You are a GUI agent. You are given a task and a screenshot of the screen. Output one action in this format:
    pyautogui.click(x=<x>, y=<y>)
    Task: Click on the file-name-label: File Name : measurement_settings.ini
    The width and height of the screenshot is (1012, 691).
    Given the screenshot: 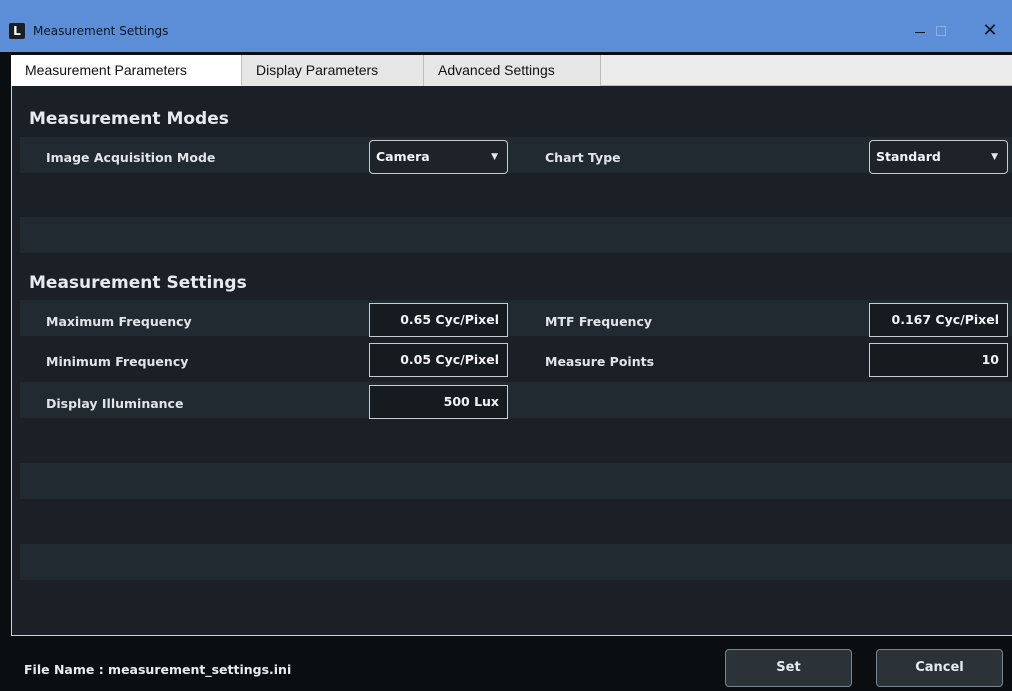 What is the action you would take?
    pyautogui.click(x=158, y=669)
    